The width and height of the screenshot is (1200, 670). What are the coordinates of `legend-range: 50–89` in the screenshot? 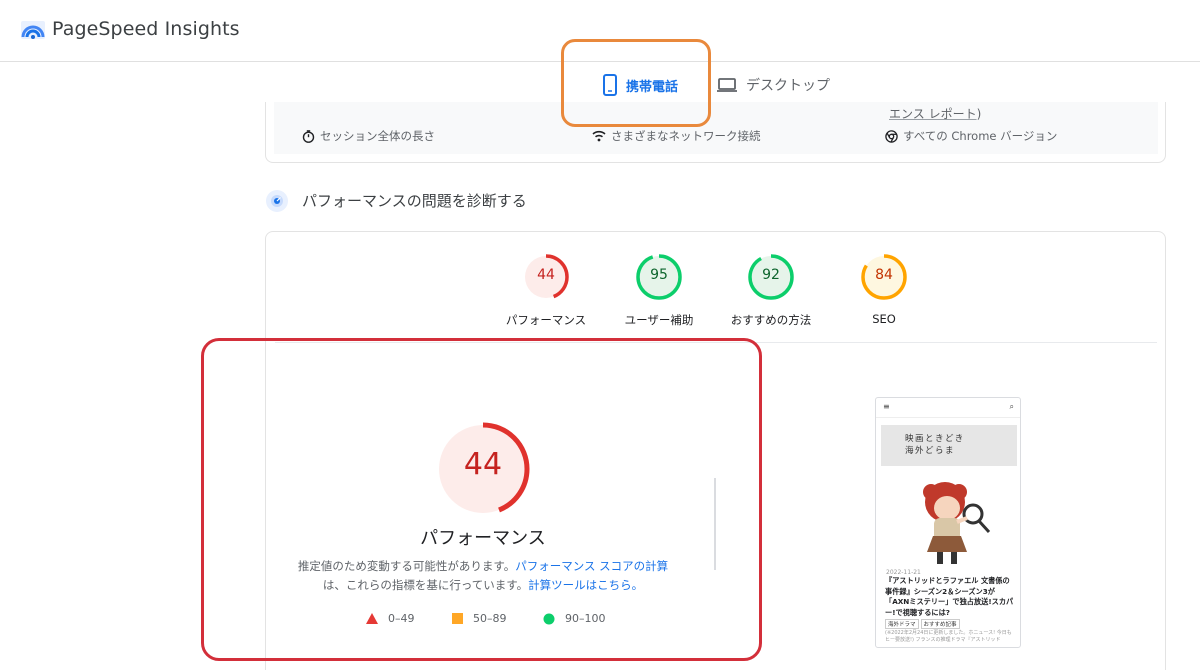 It's located at (490, 618).